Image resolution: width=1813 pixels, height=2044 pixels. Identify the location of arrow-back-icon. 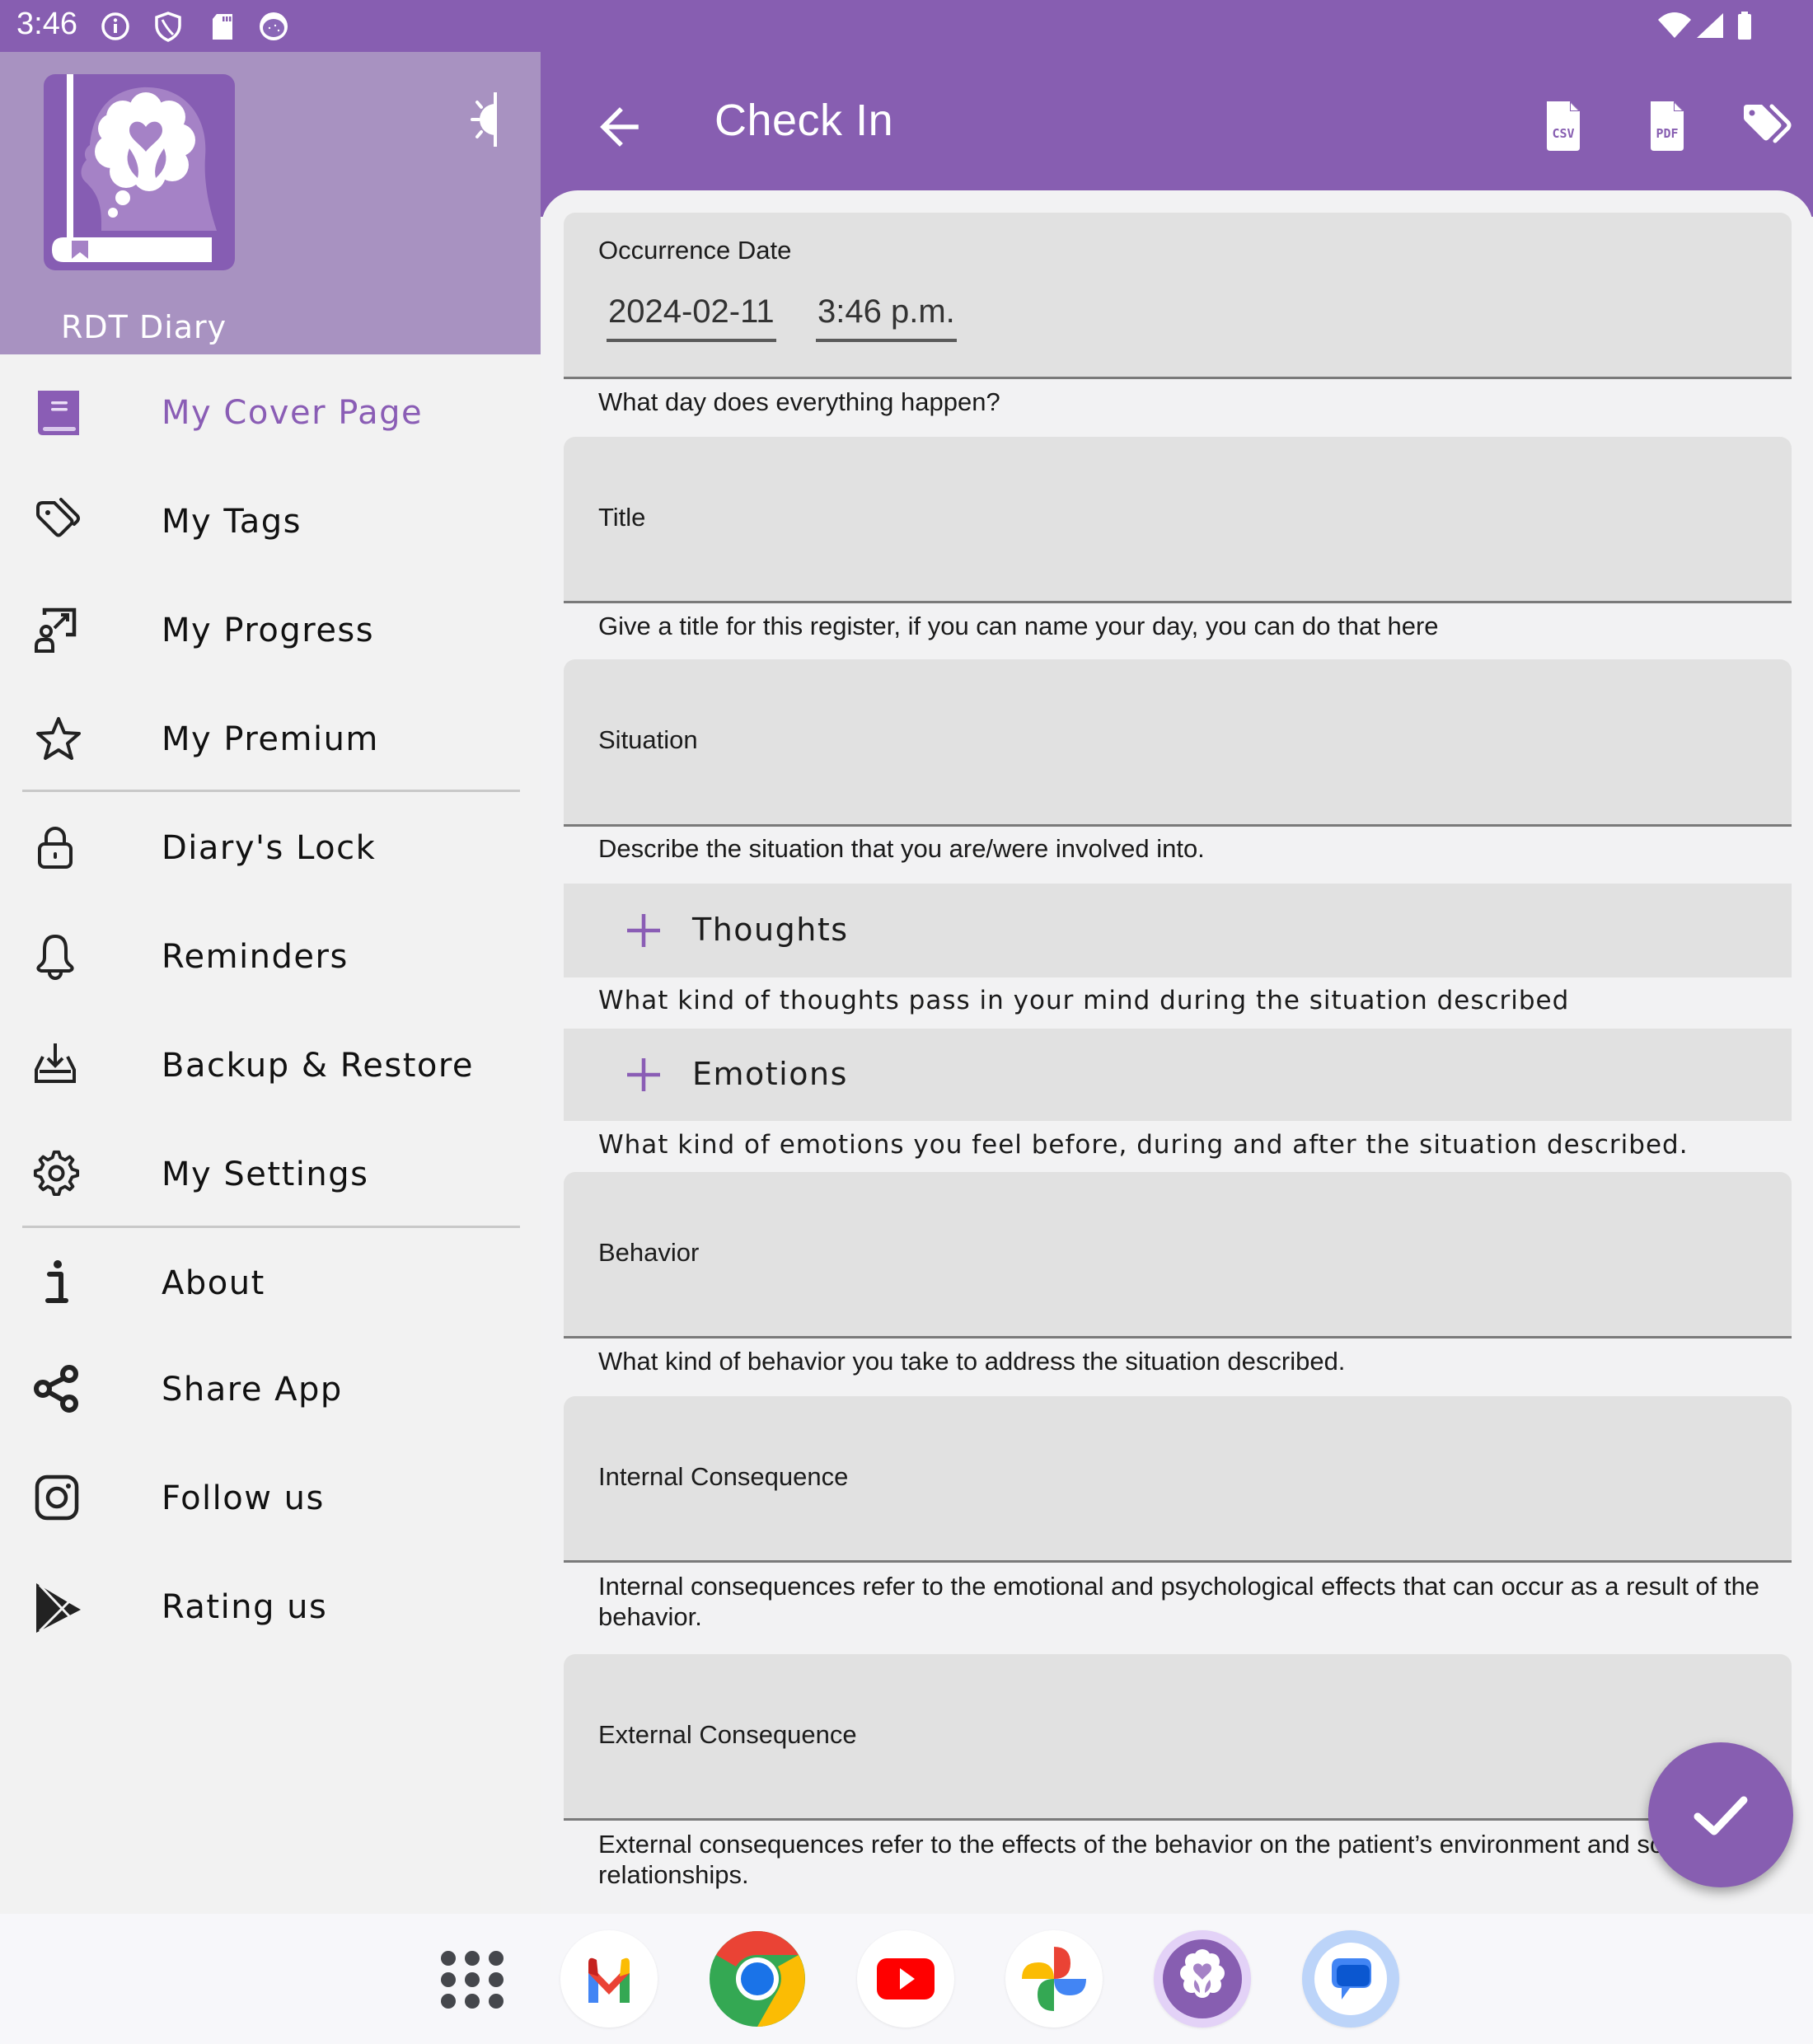
(620, 127).